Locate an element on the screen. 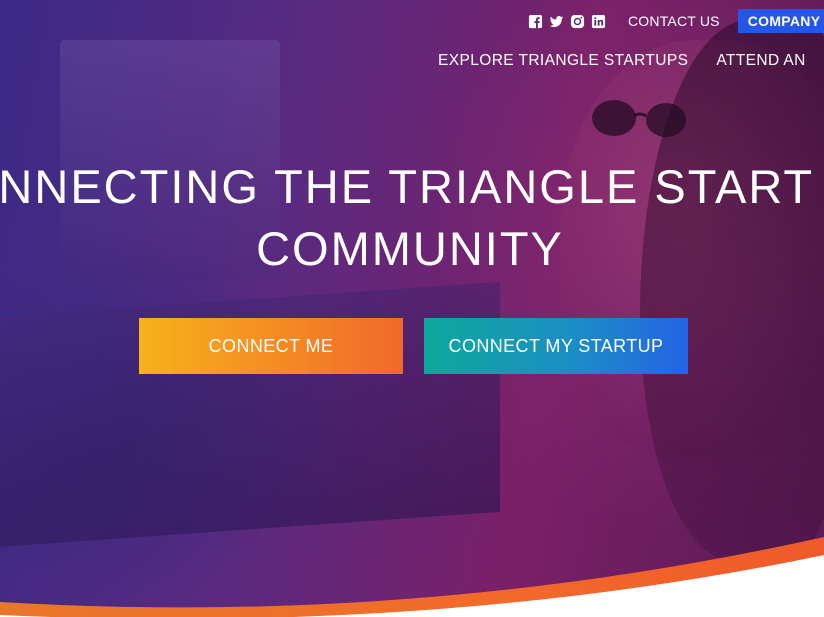  headline-line-1: ONNECTING THE TRIANGLE START is located at coordinates (407, 186).